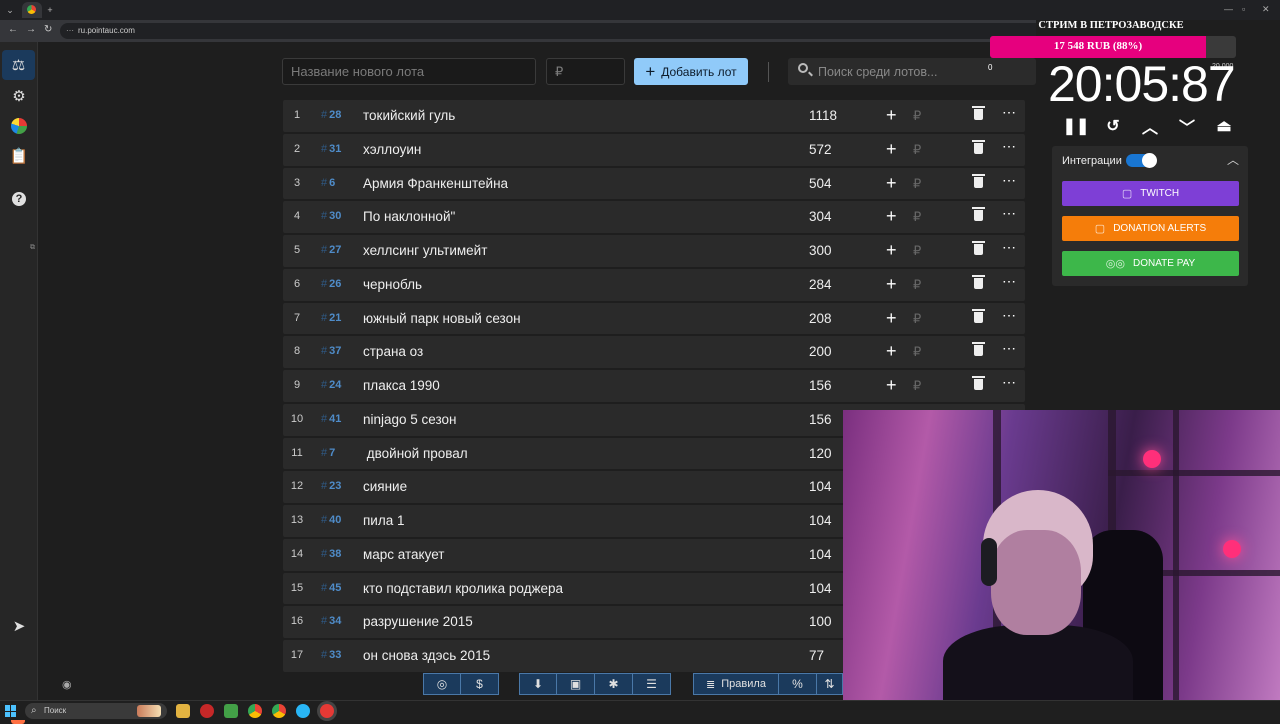 The width and height of the screenshot is (1280, 724). What do you see at coordinates (654, 352) in the screenshot?
I see `lot-row: 8 #37 страна оз 200 + ₽ ⋯` at bounding box center [654, 352].